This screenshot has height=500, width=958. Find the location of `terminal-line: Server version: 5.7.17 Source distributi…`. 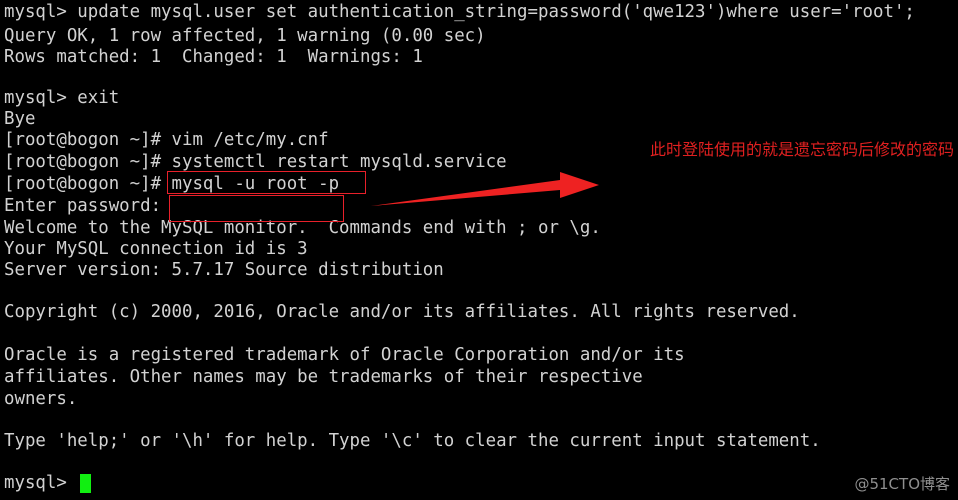

terminal-line: Server version: 5.7.17 Source distributi… is located at coordinates (224, 270).